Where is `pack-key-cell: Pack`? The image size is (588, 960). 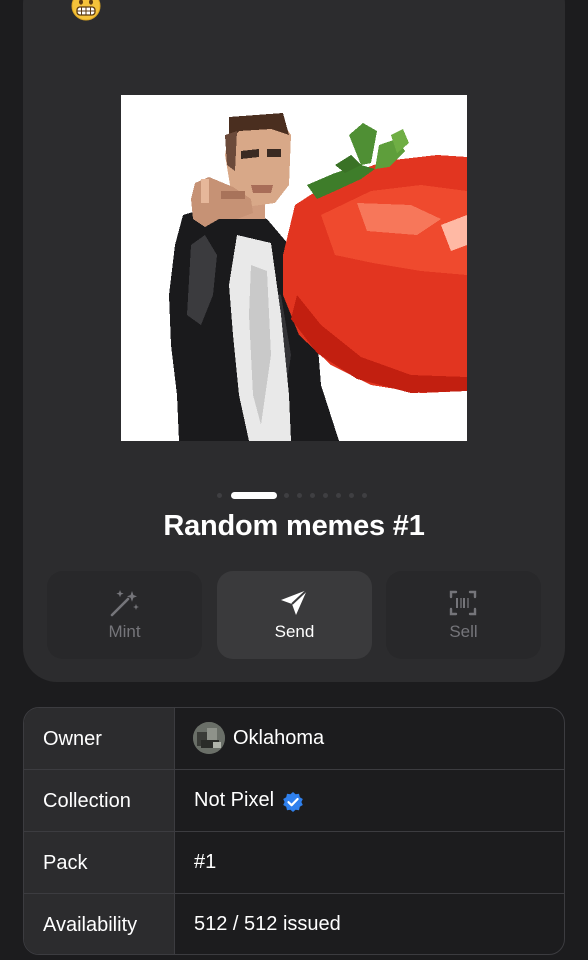
pack-key-cell: Pack is located at coordinates (99, 862).